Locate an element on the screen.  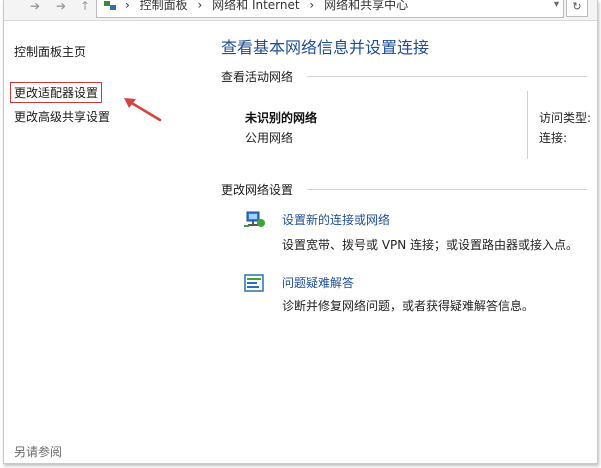
breadcrumb-item-sharing-center: 网络和共享中心 is located at coordinates (366, 6).